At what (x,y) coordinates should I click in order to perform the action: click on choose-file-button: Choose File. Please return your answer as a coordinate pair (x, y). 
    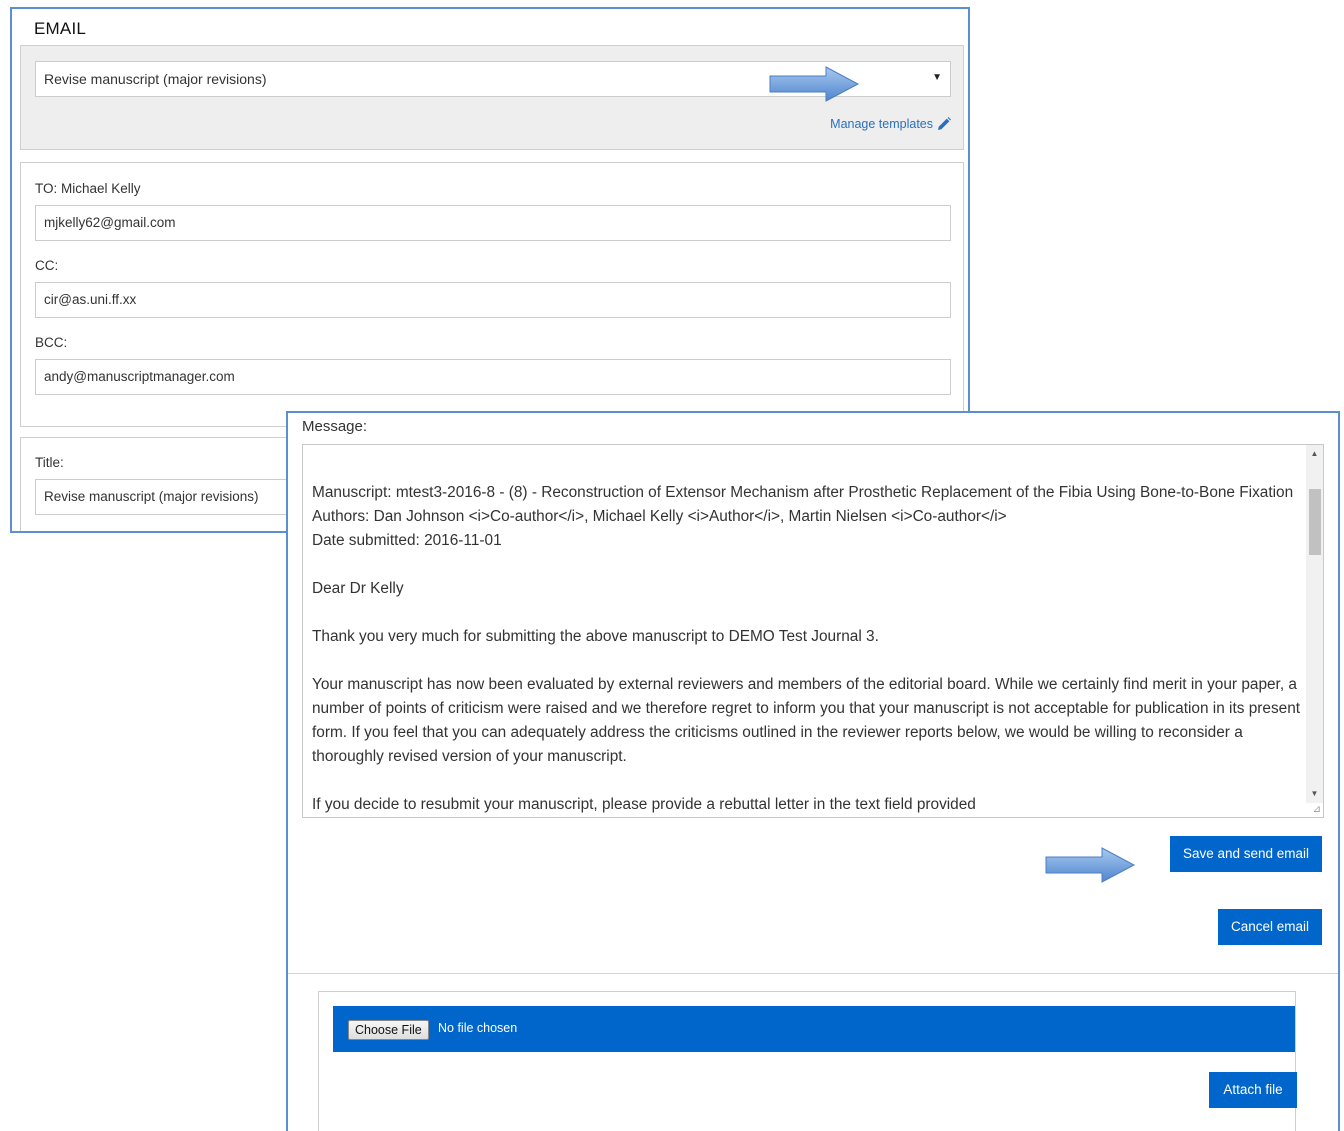
    Looking at the image, I should click on (388, 1030).